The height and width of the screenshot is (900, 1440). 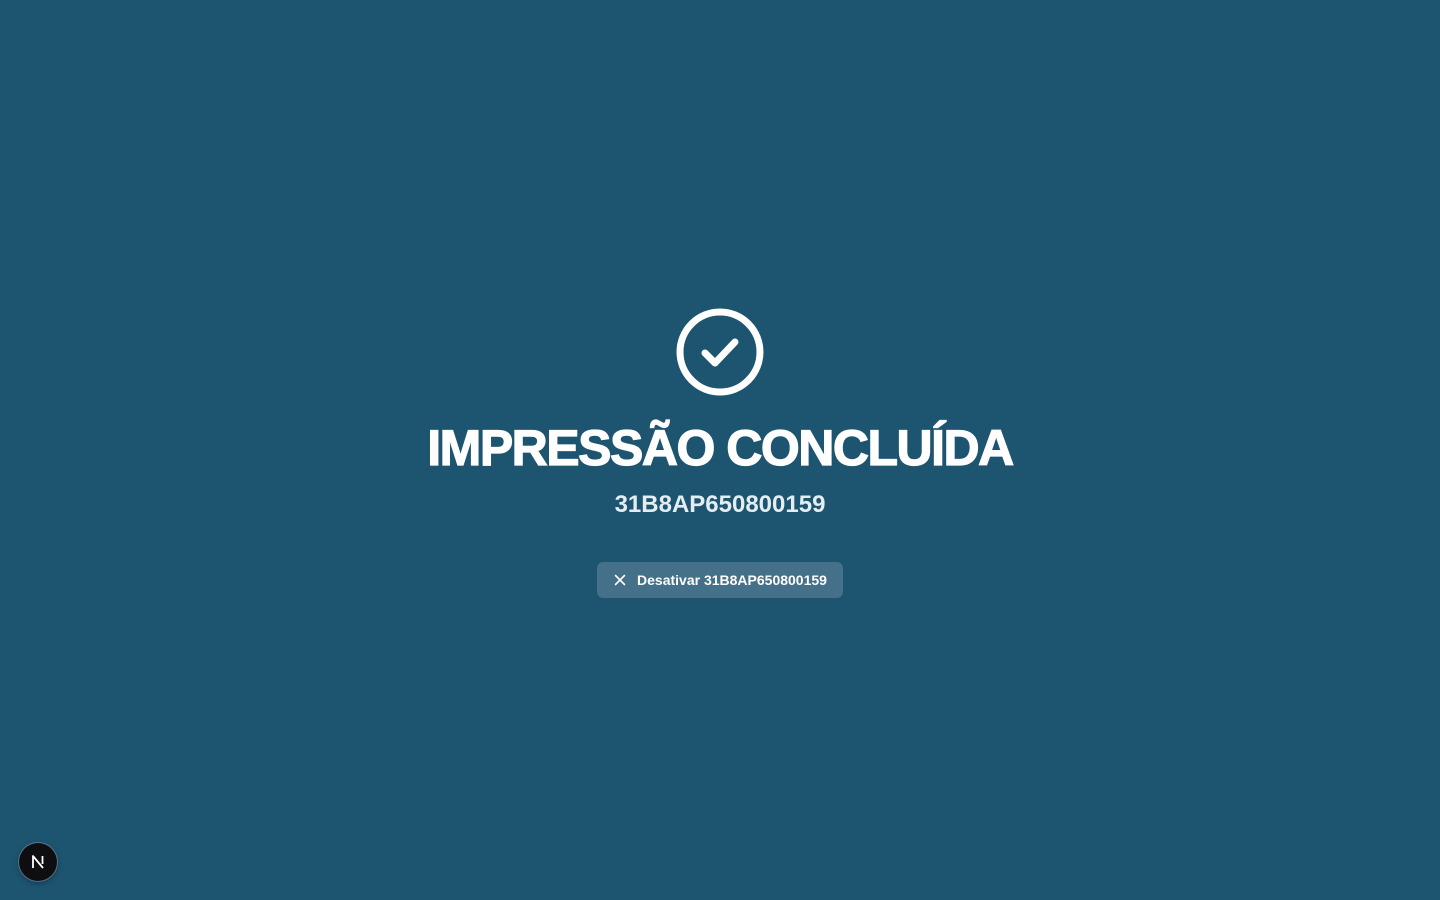 I want to click on deactivate-button-label: Desativar 31B8AP650800159, so click(x=732, y=580).